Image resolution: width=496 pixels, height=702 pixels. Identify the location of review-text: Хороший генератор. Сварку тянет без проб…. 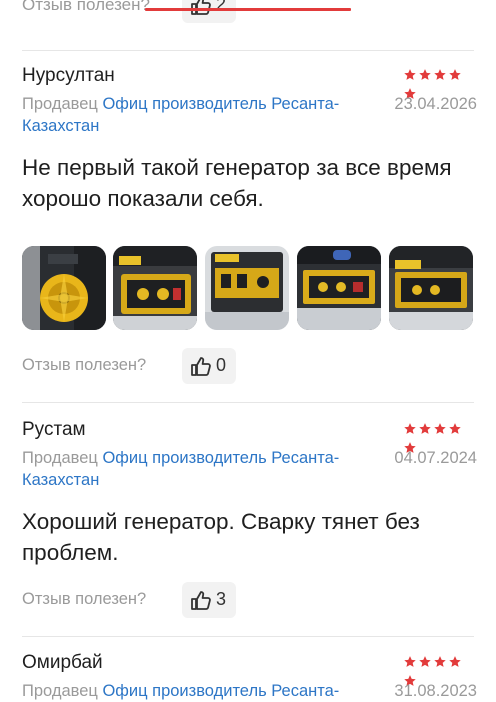
(221, 537).